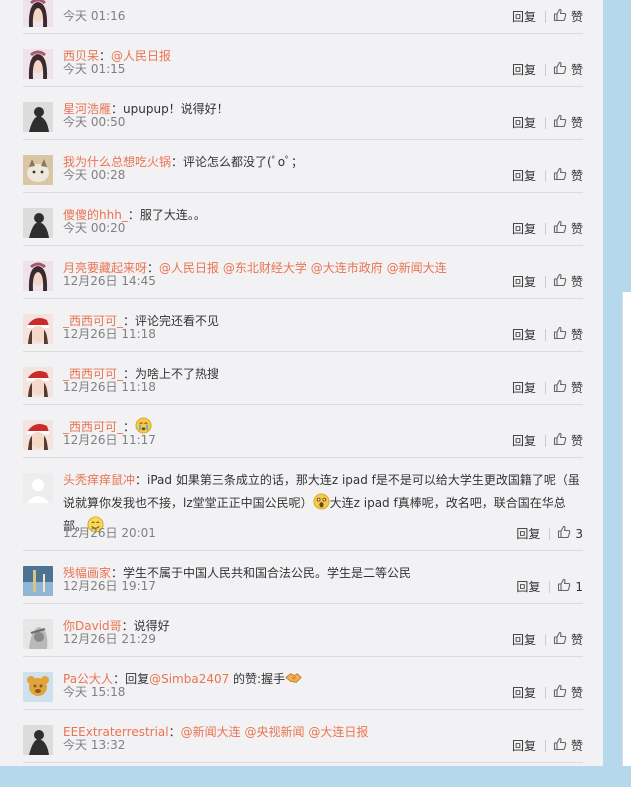 This screenshot has width=631, height=787. Describe the element at coordinates (99, 480) in the screenshot. I see `comment-username-link: 头秃痒痒鼠冲` at that location.